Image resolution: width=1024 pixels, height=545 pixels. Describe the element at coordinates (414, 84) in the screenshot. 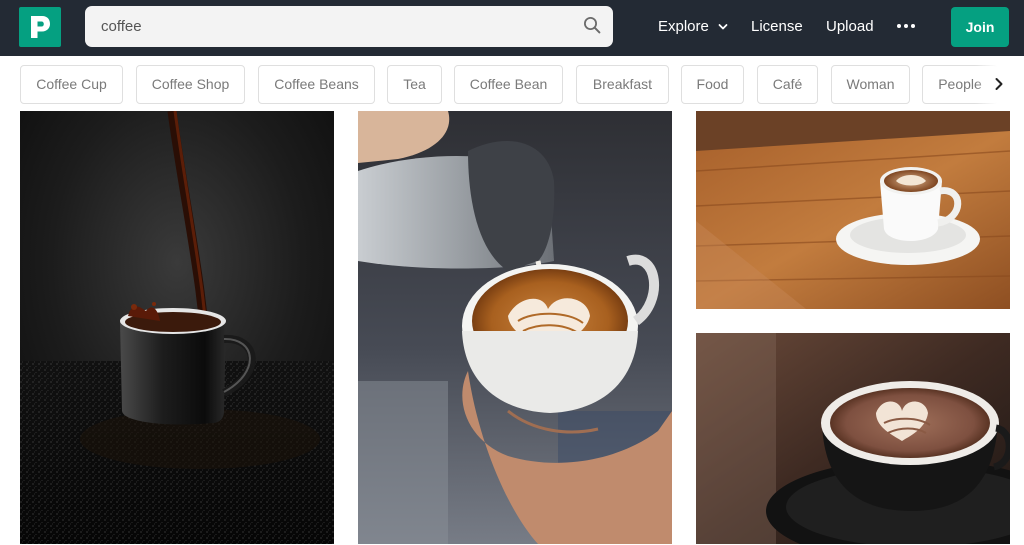

I see `tag-tea: Tea` at that location.